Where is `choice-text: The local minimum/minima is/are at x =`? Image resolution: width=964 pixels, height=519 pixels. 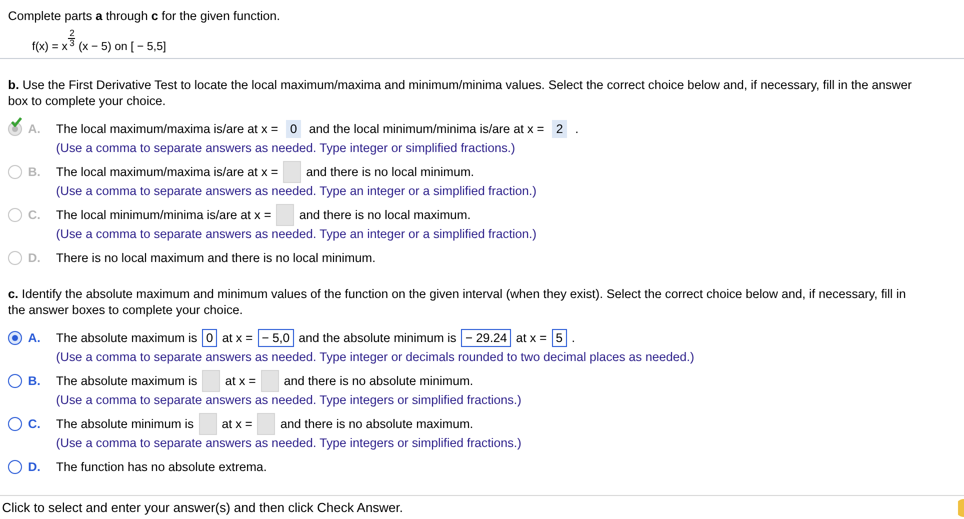
choice-text: The local minimum/minima is/are at x = is located at coordinates (164, 215).